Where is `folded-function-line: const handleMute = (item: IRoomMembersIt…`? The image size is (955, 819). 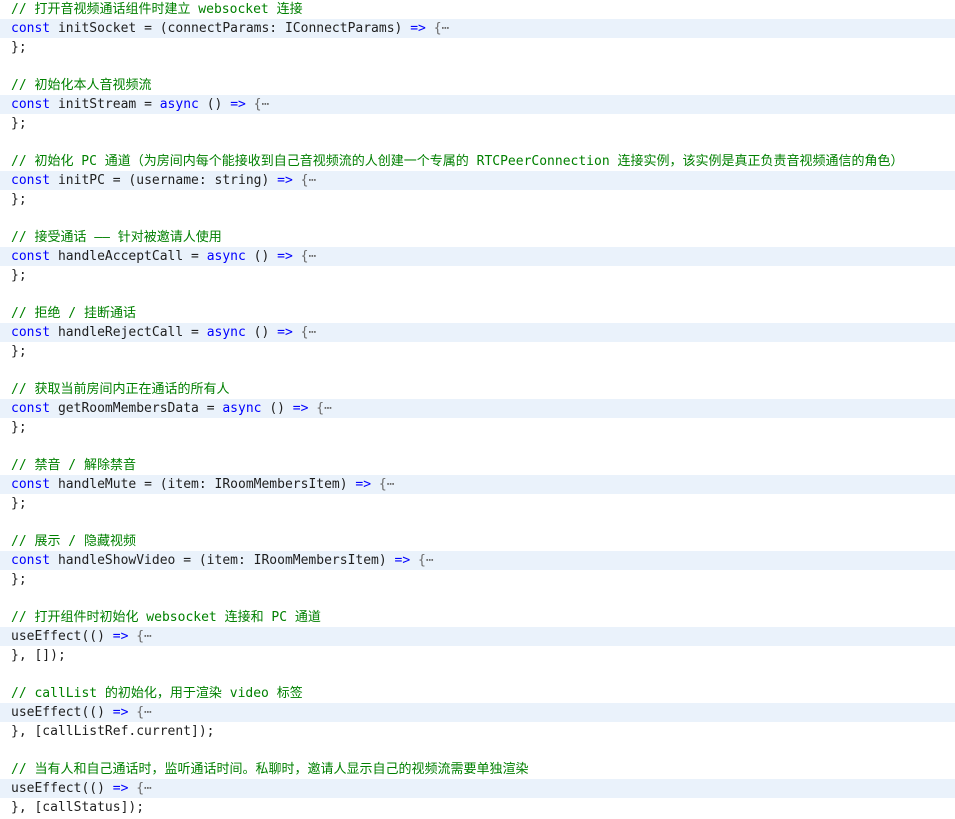 folded-function-line: const handleMute = (item: IRoomMembersIt… is located at coordinates (477, 484).